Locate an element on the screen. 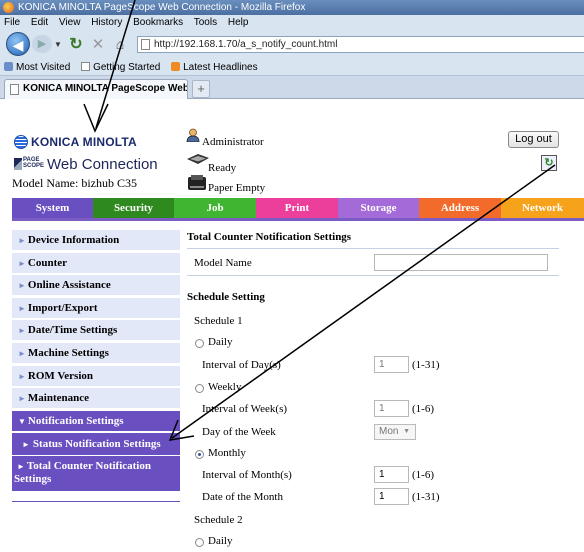 The height and width of the screenshot is (552, 584). triangle-down-icon: ▼ is located at coordinates (22, 421).